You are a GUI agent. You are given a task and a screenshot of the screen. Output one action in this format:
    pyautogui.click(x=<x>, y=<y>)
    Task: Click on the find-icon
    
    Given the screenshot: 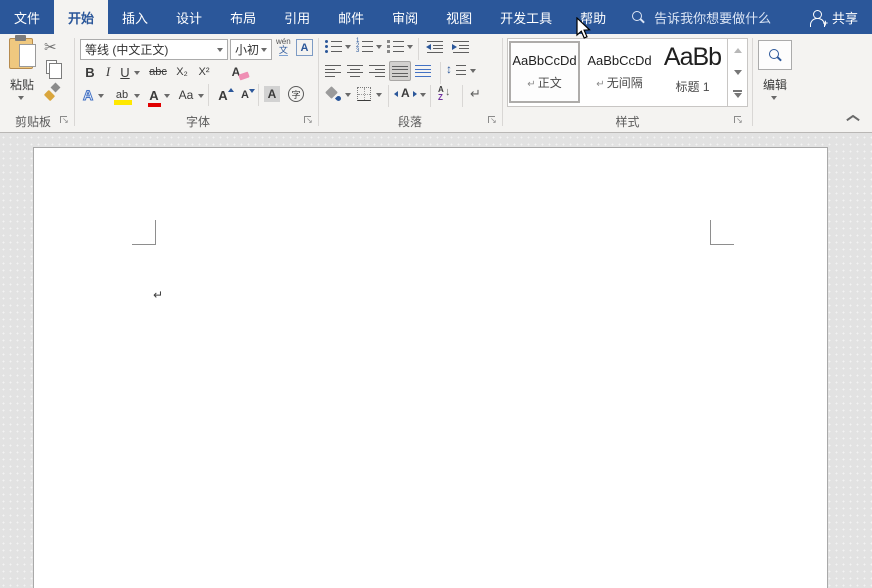 What is the action you would take?
    pyautogui.click(x=775, y=55)
    